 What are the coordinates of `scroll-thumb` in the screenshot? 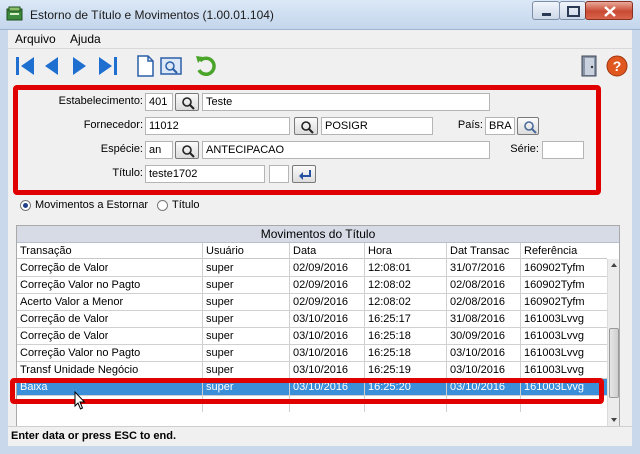 It's located at (614, 363).